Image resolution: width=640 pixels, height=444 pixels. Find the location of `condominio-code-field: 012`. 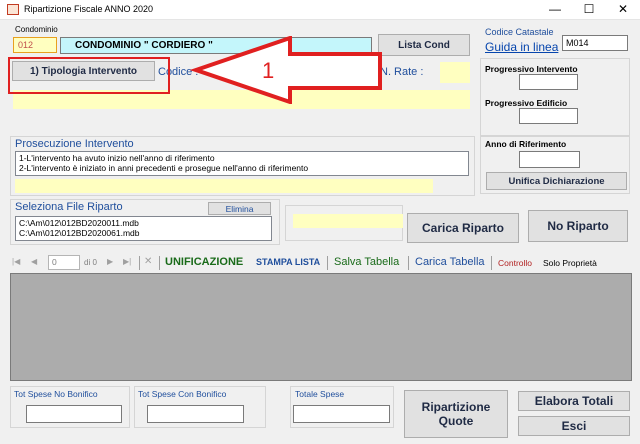

condominio-code-field: 012 is located at coordinates (35, 45).